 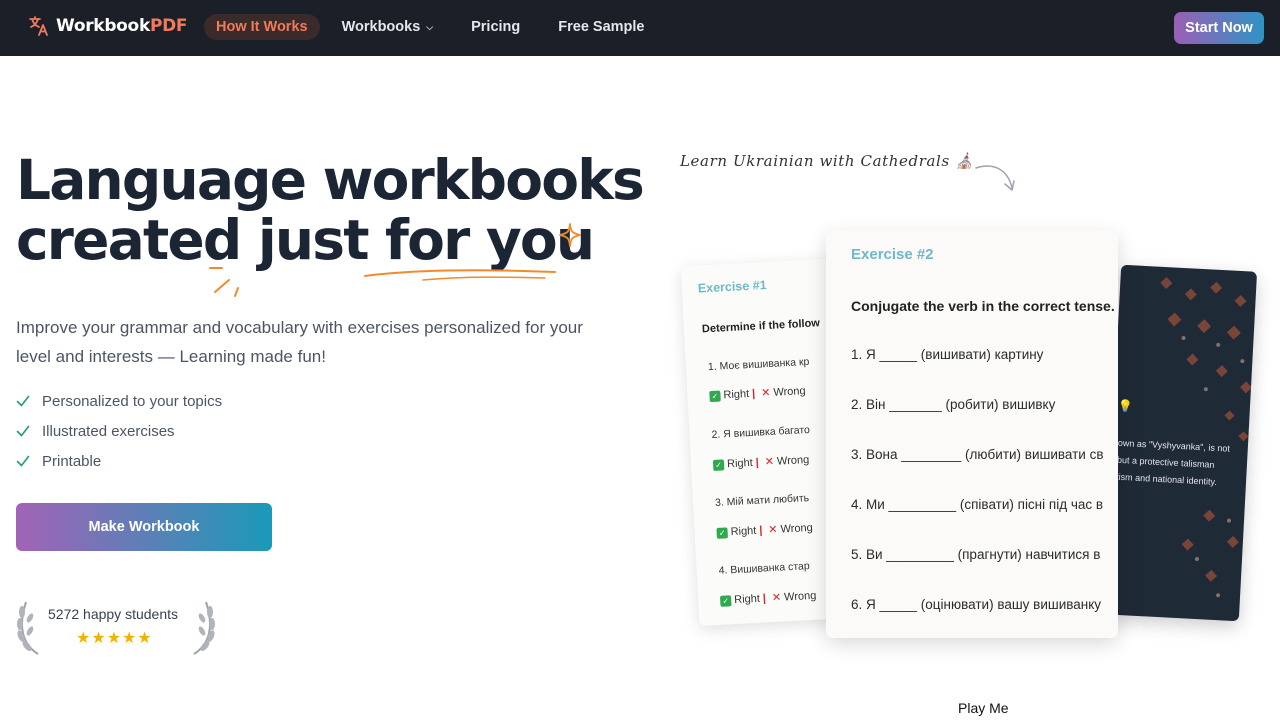 I want to click on nav-free-sample-label: Free Sample, so click(x=601, y=27).